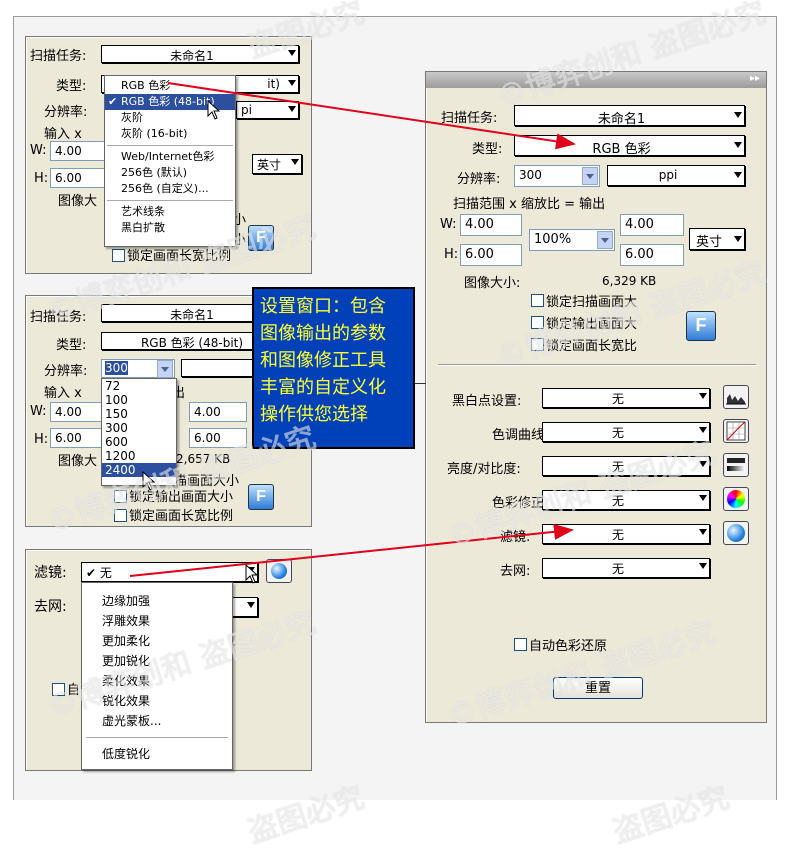 This screenshot has height=851, width=790. What do you see at coordinates (626, 534) in the screenshot?
I see `filter-dropdown: 无` at bounding box center [626, 534].